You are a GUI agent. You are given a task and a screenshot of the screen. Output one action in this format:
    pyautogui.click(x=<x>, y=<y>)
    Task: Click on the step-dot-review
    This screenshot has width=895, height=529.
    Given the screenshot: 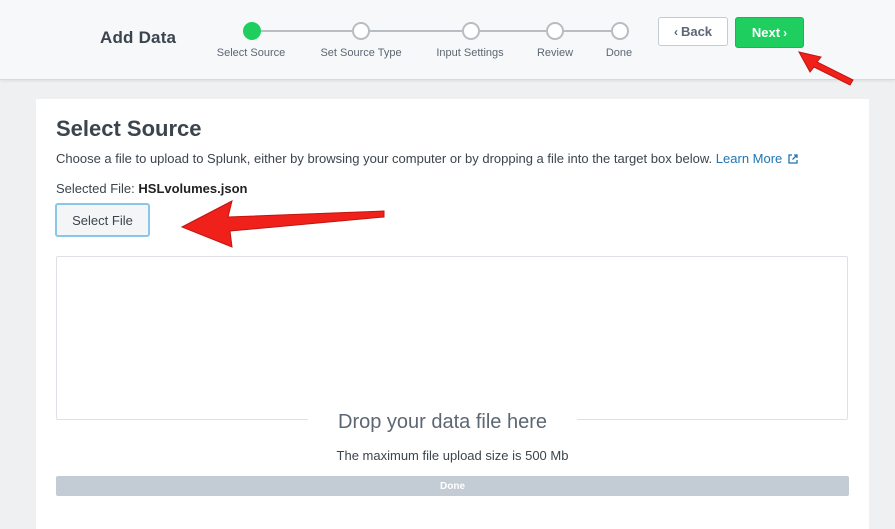 What is the action you would take?
    pyautogui.click(x=555, y=31)
    